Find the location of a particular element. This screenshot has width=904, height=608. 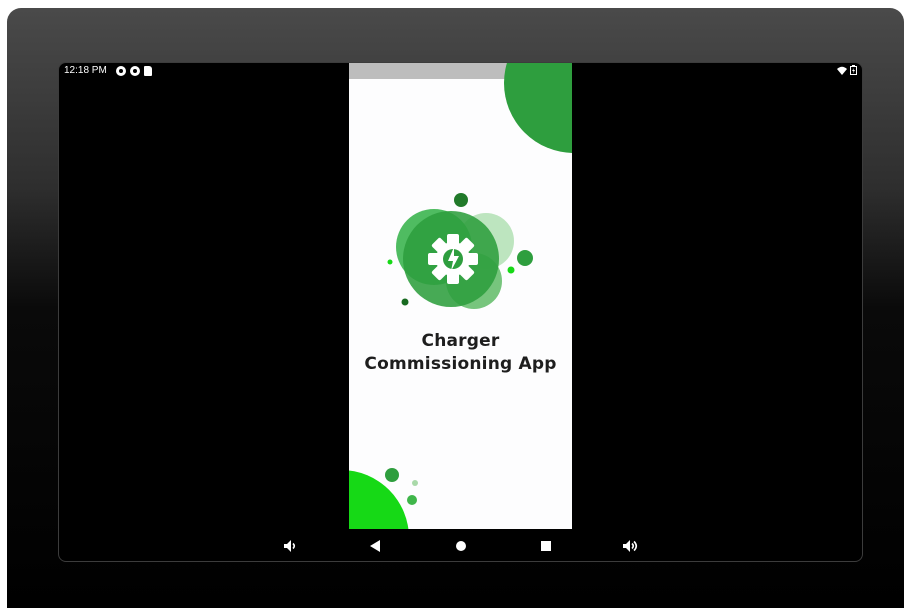

home-icon is located at coordinates (461, 546).